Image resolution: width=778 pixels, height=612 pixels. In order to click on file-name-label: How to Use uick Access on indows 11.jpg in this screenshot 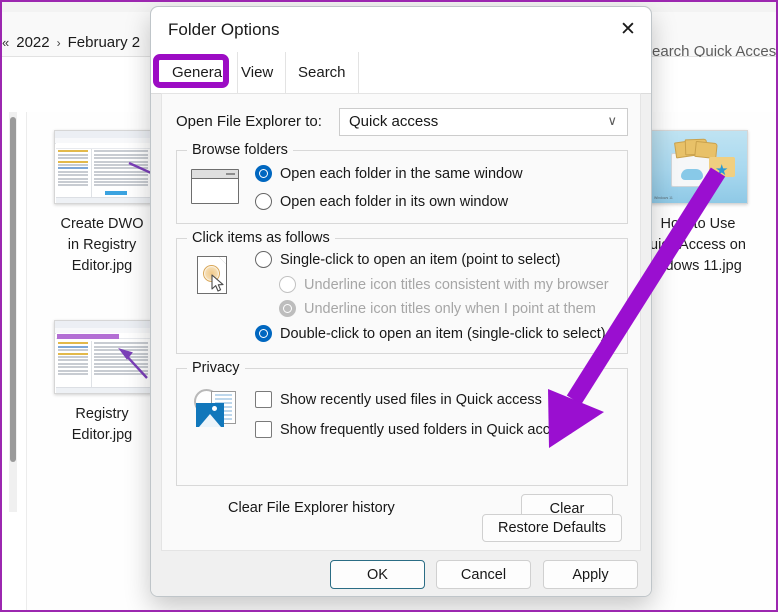, I will do `click(698, 245)`.